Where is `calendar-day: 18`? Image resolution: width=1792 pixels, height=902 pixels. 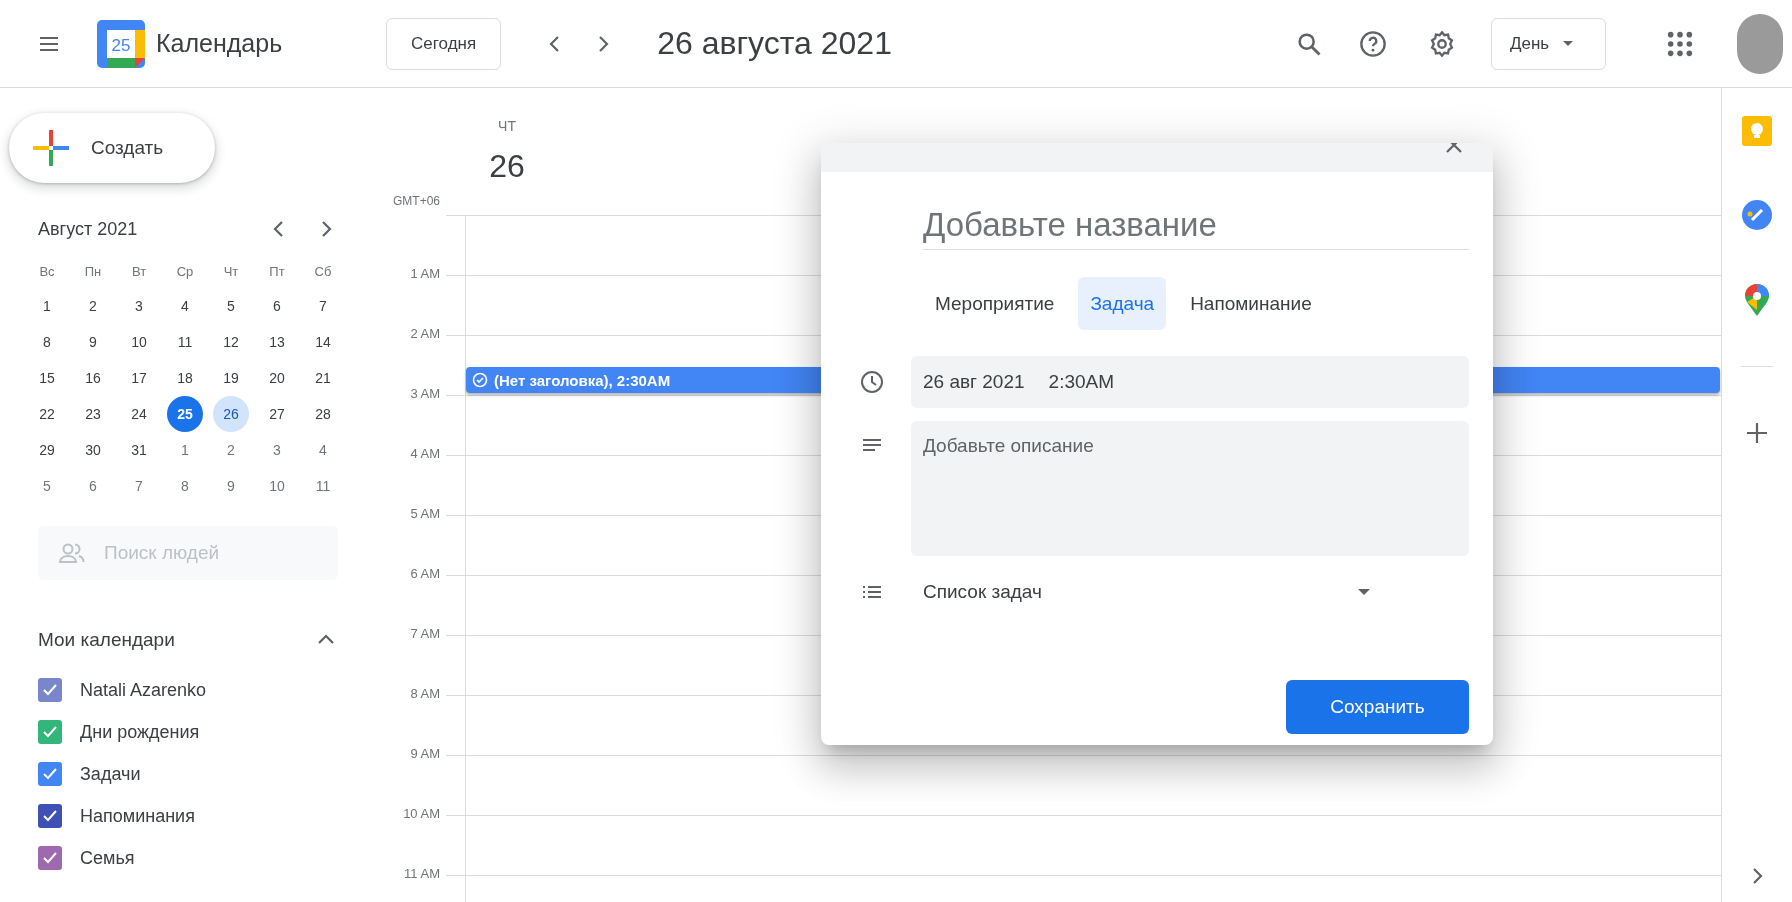 calendar-day: 18 is located at coordinates (185, 378).